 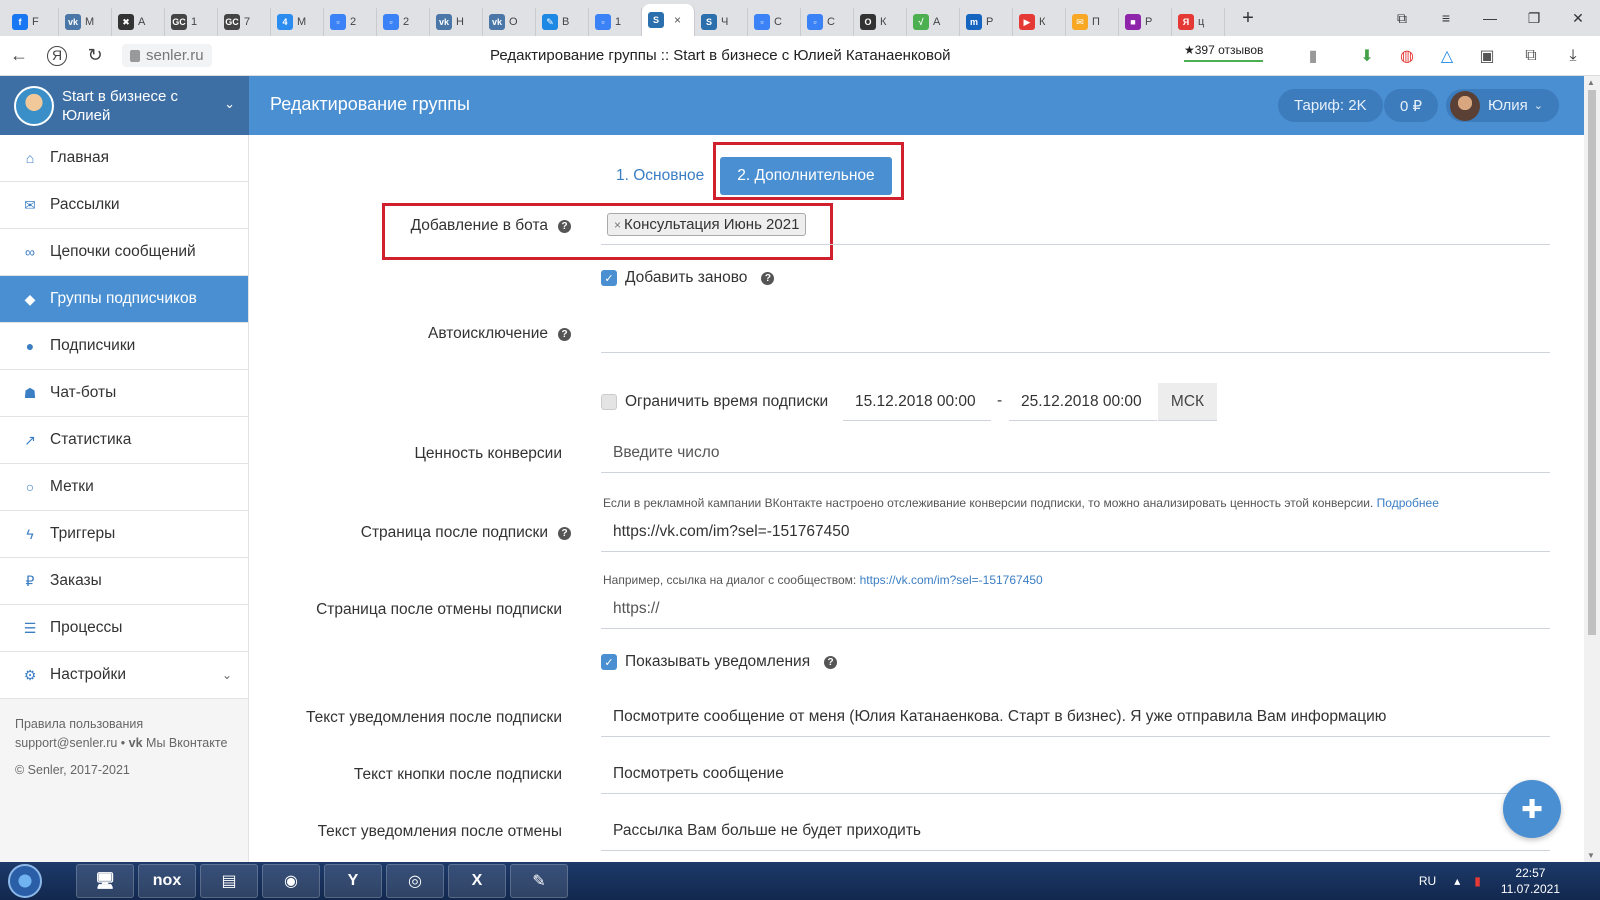 I want to click on scrollbar: ▲ ▼, so click(x=1592, y=469).